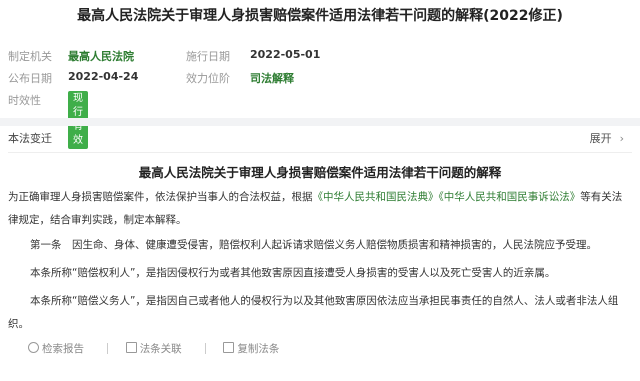 The width and height of the screenshot is (640, 381). I want to click on link-icon, so click(131, 347).